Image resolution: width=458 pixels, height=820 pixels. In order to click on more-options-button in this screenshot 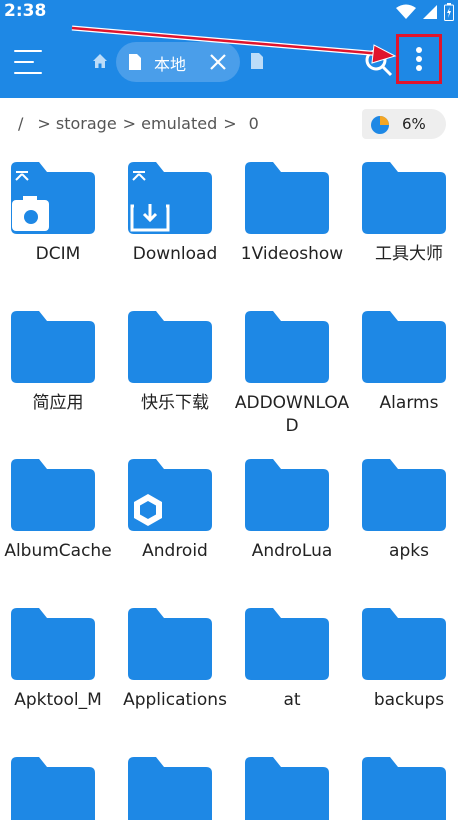, I will do `click(419, 59)`.